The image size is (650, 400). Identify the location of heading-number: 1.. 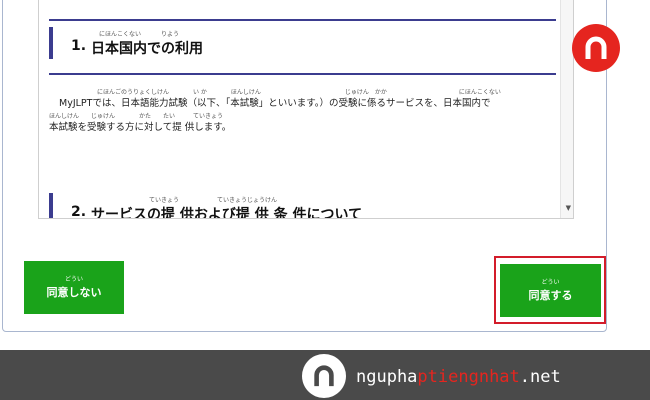
(79, 46).